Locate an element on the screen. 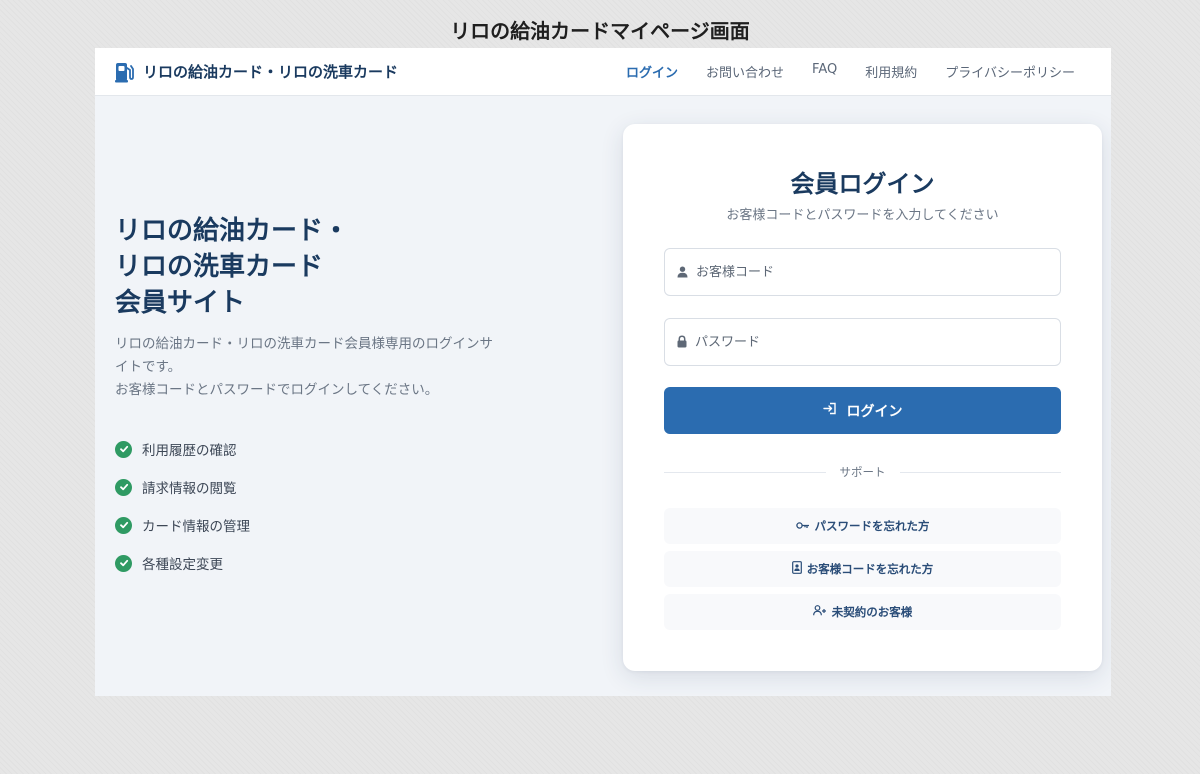 The image size is (1200, 774). support-link-label: 未契約のお客様 is located at coordinates (872, 612).